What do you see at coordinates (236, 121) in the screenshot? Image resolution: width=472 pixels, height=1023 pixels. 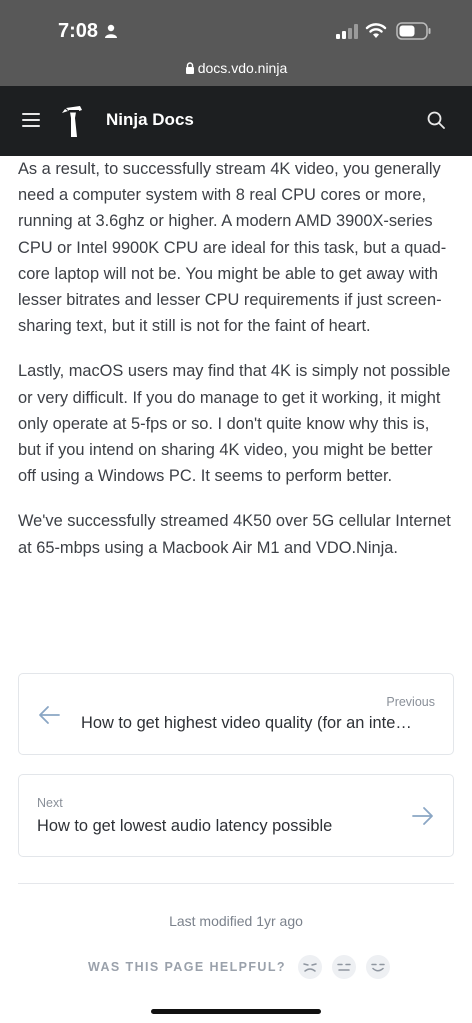 I see `site-header: Ninja Docs` at bounding box center [236, 121].